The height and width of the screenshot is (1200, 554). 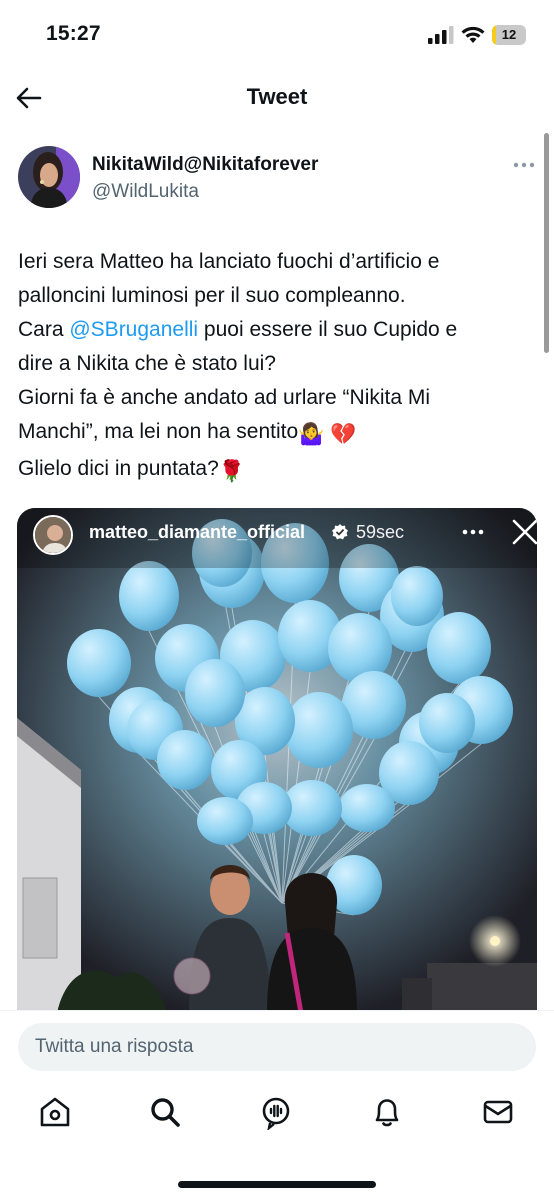 What do you see at coordinates (277, 35) in the screenshot?
I see `status-bar: 15:27 12` at bounding box center [277, 35].